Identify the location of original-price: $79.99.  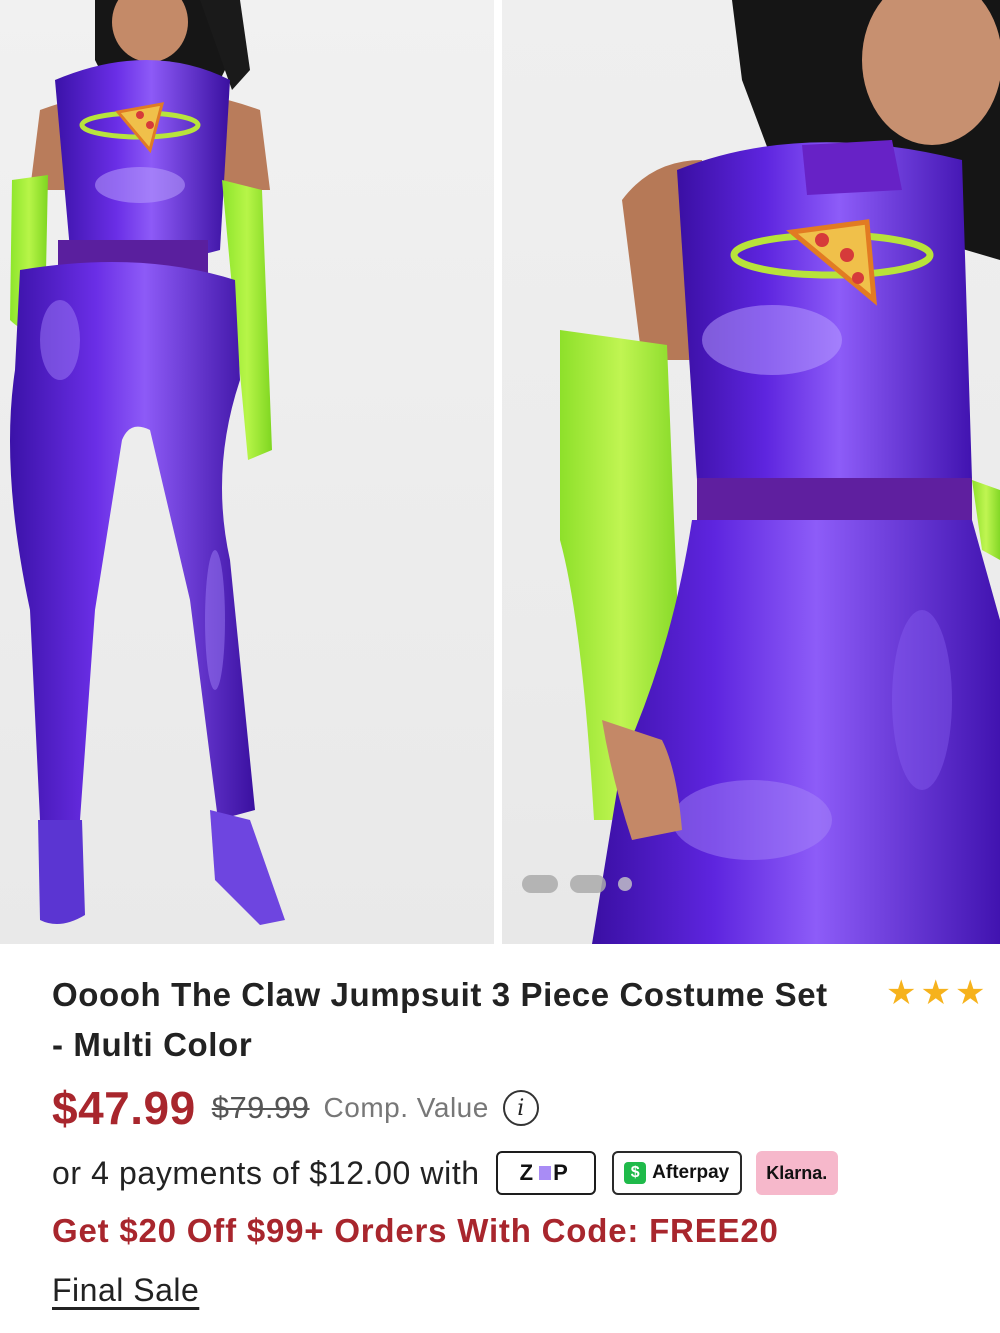
(260, 1107).